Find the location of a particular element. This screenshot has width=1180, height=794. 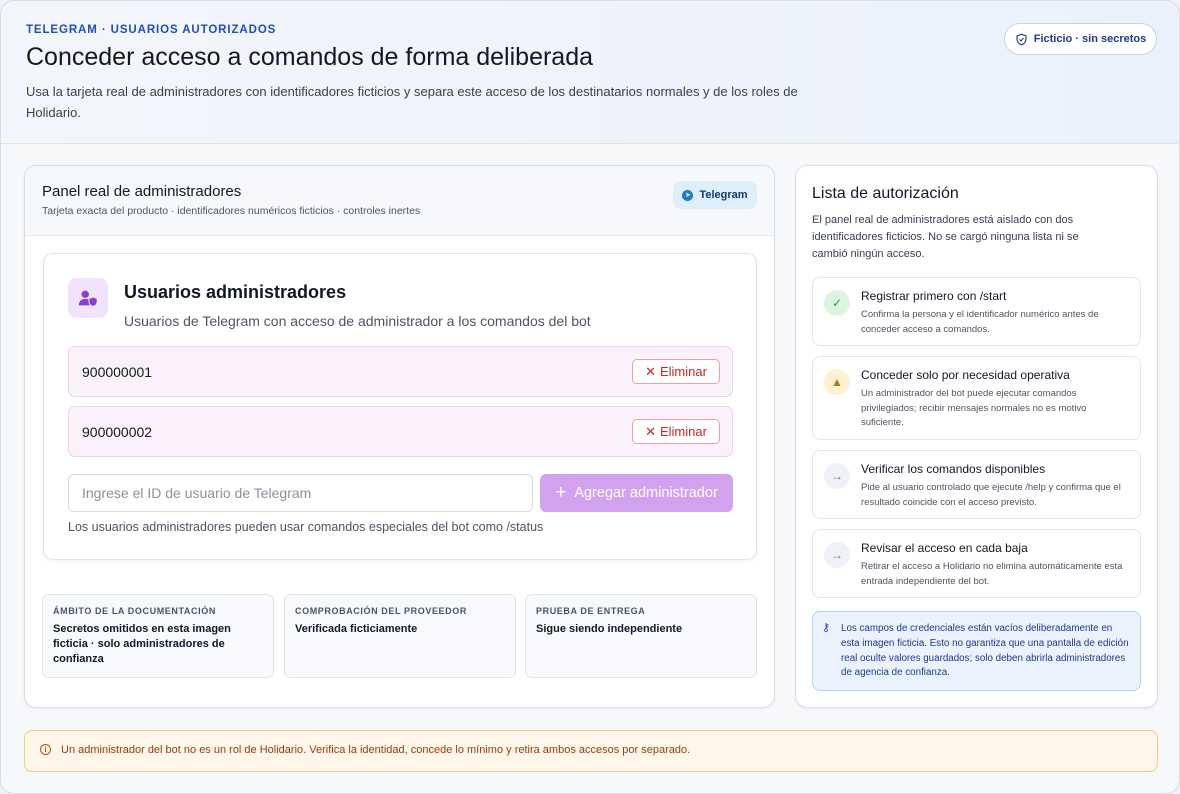

stat-label: ÁMBITO DE LA DOCUMENTACIÓN is located at coordinates (134, 611).